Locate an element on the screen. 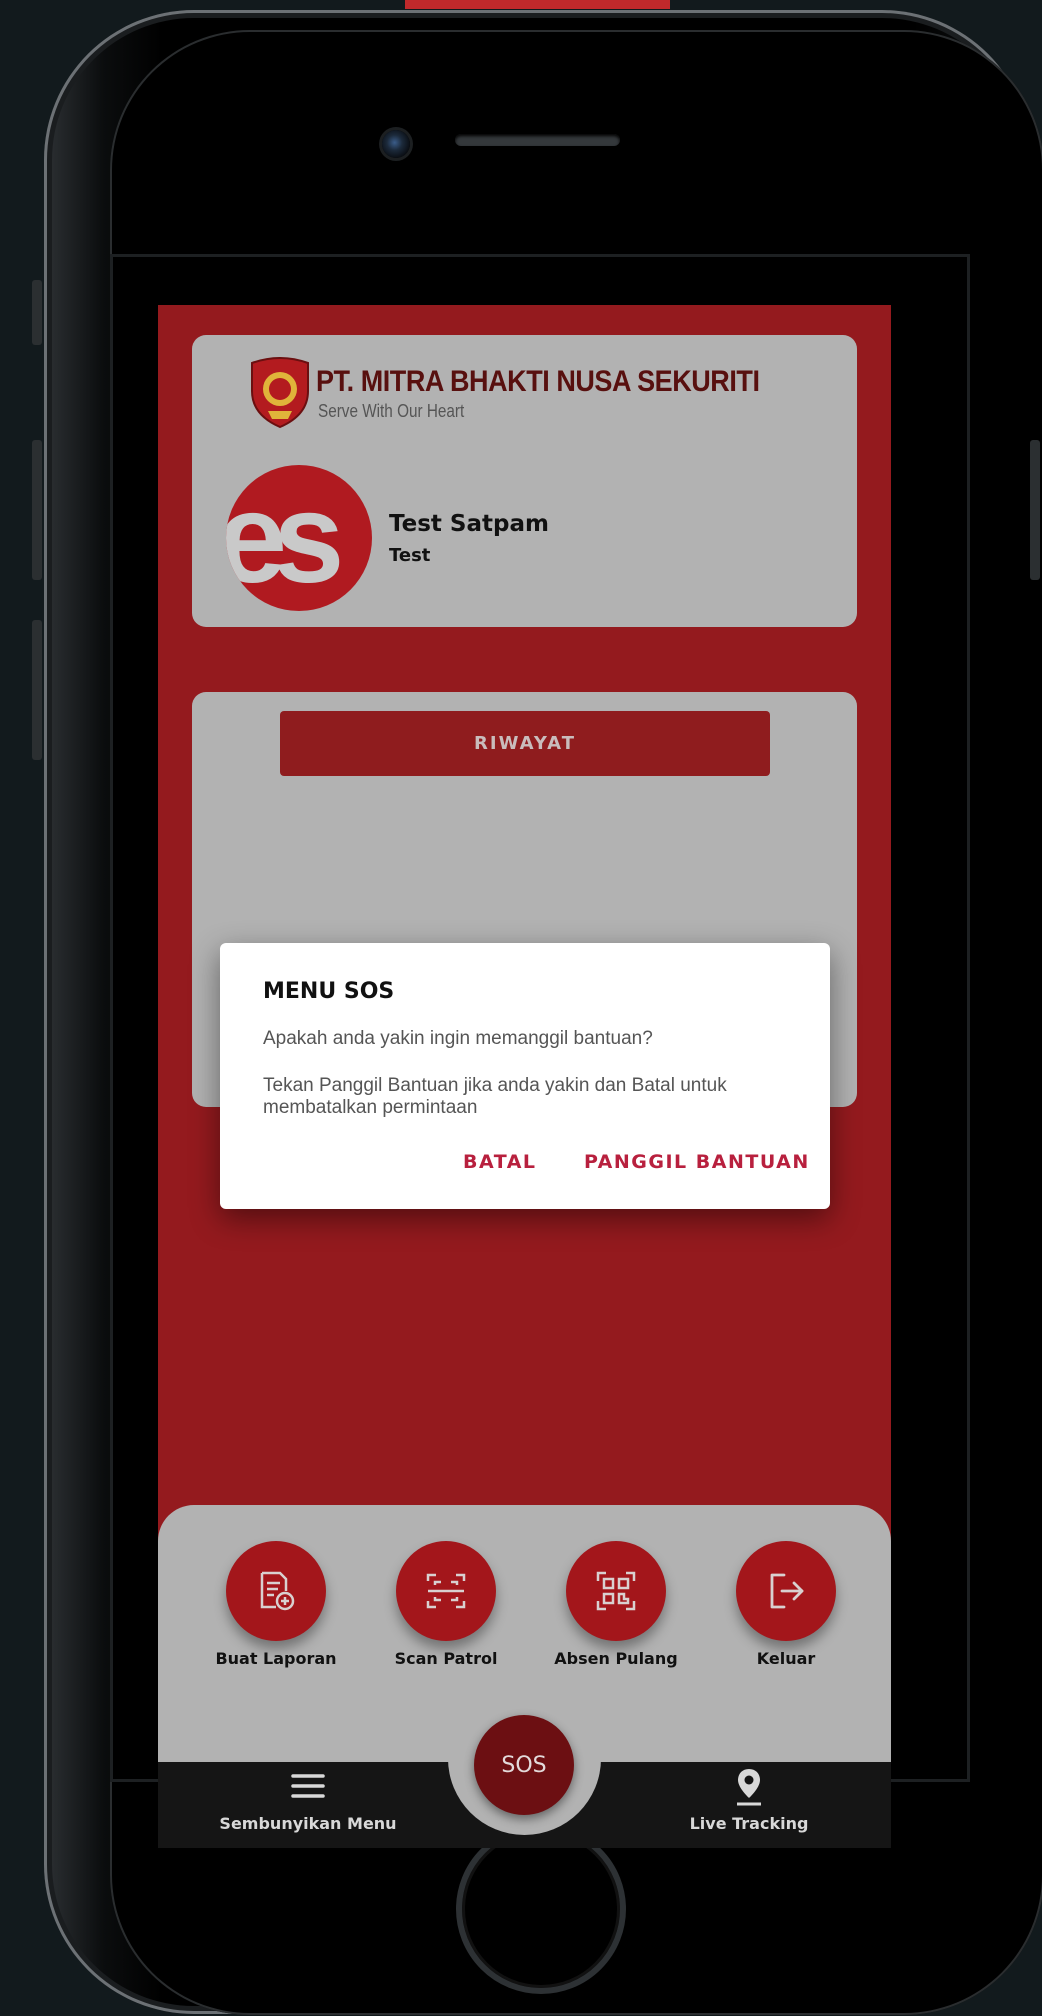  scan-icon is located at coordinates (446, 1591).